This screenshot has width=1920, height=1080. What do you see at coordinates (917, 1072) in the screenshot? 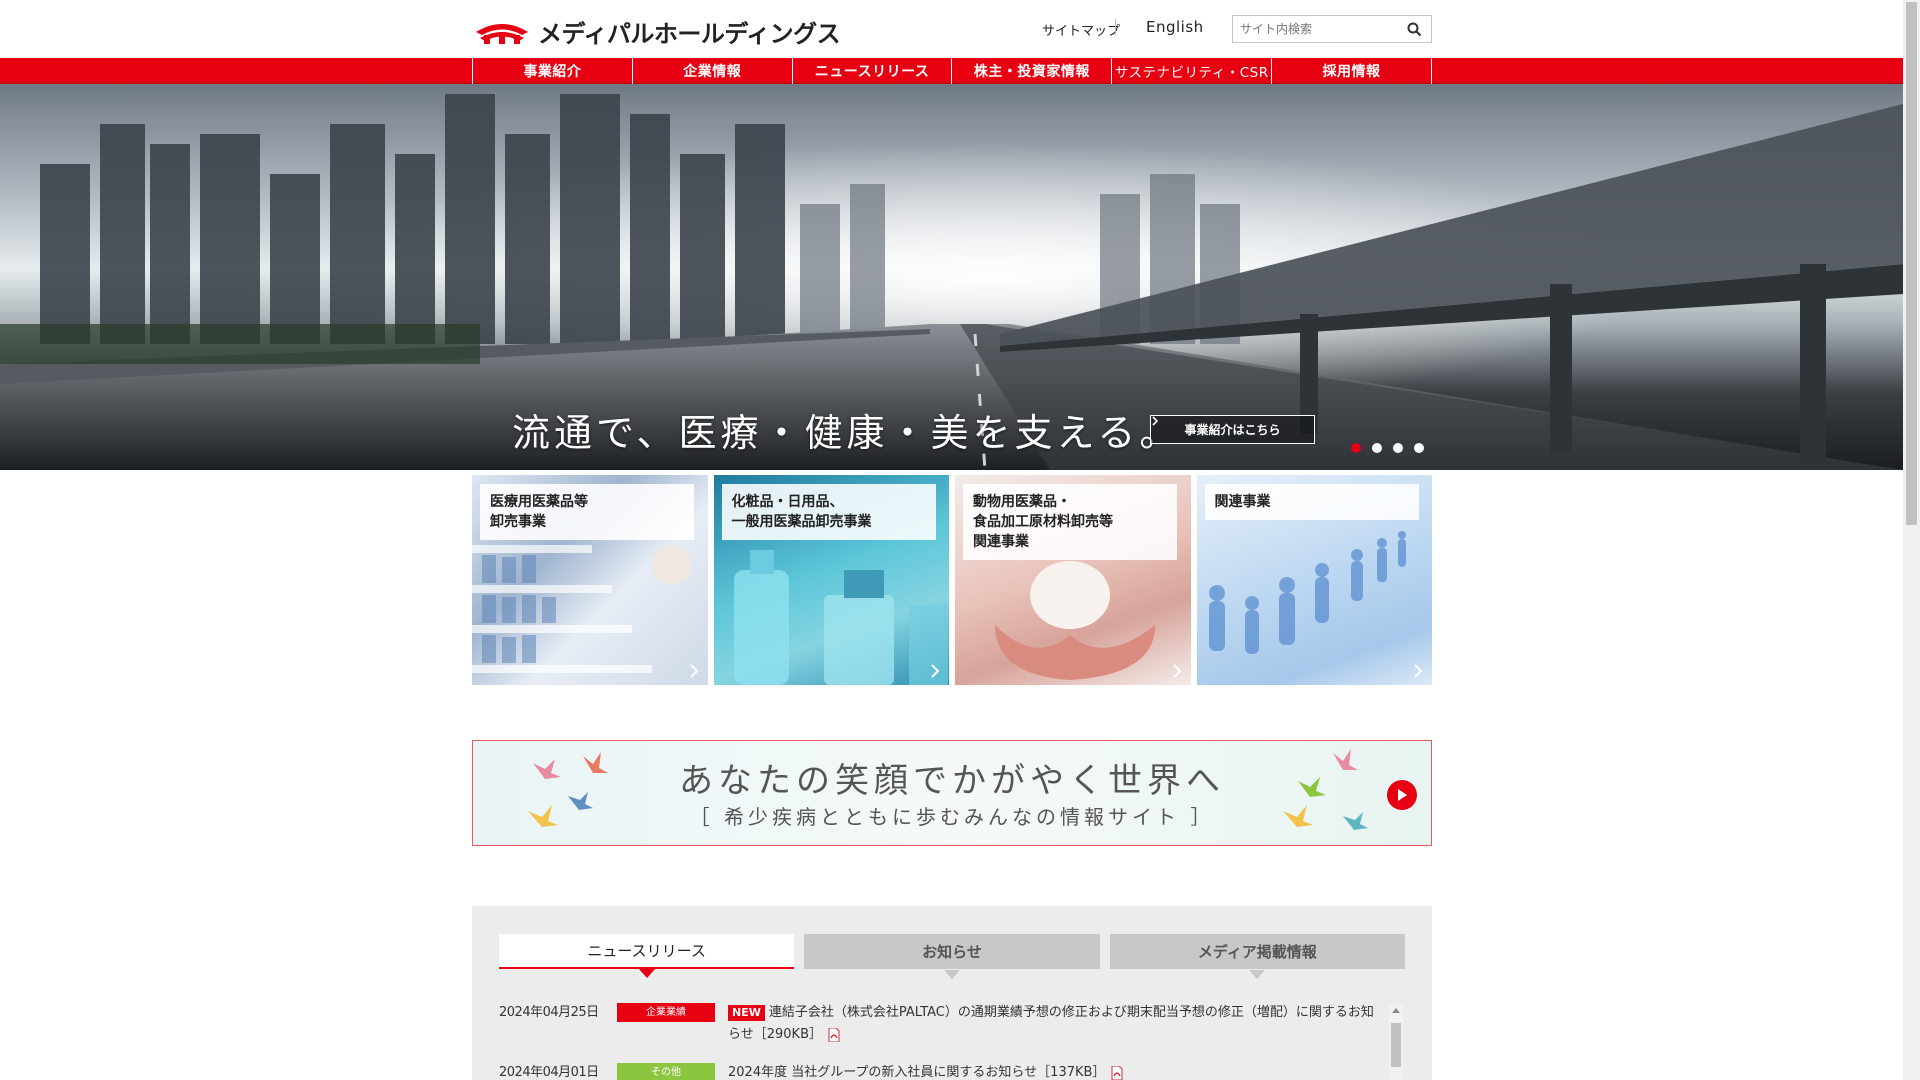
I see `news-title: 2024年度 当社グループの新入社員に関するお知らせ［137KB］` at bounding box center [917, 1072].